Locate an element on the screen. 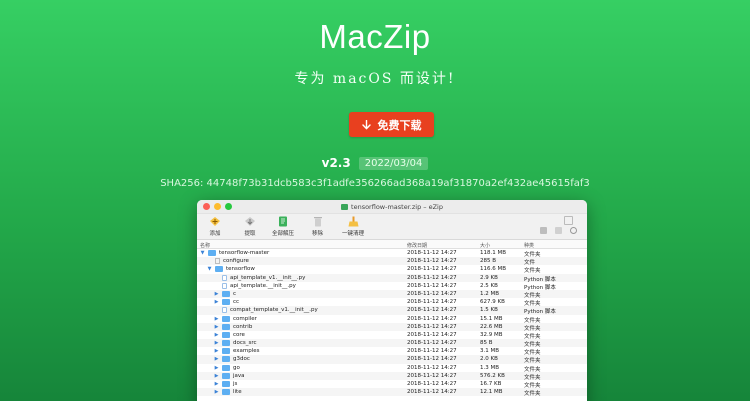 This screenshot has height=401, width=750. toolbar: 添加 提取 全部解压 移除 一键清理 is located at coordinates (392, 227).